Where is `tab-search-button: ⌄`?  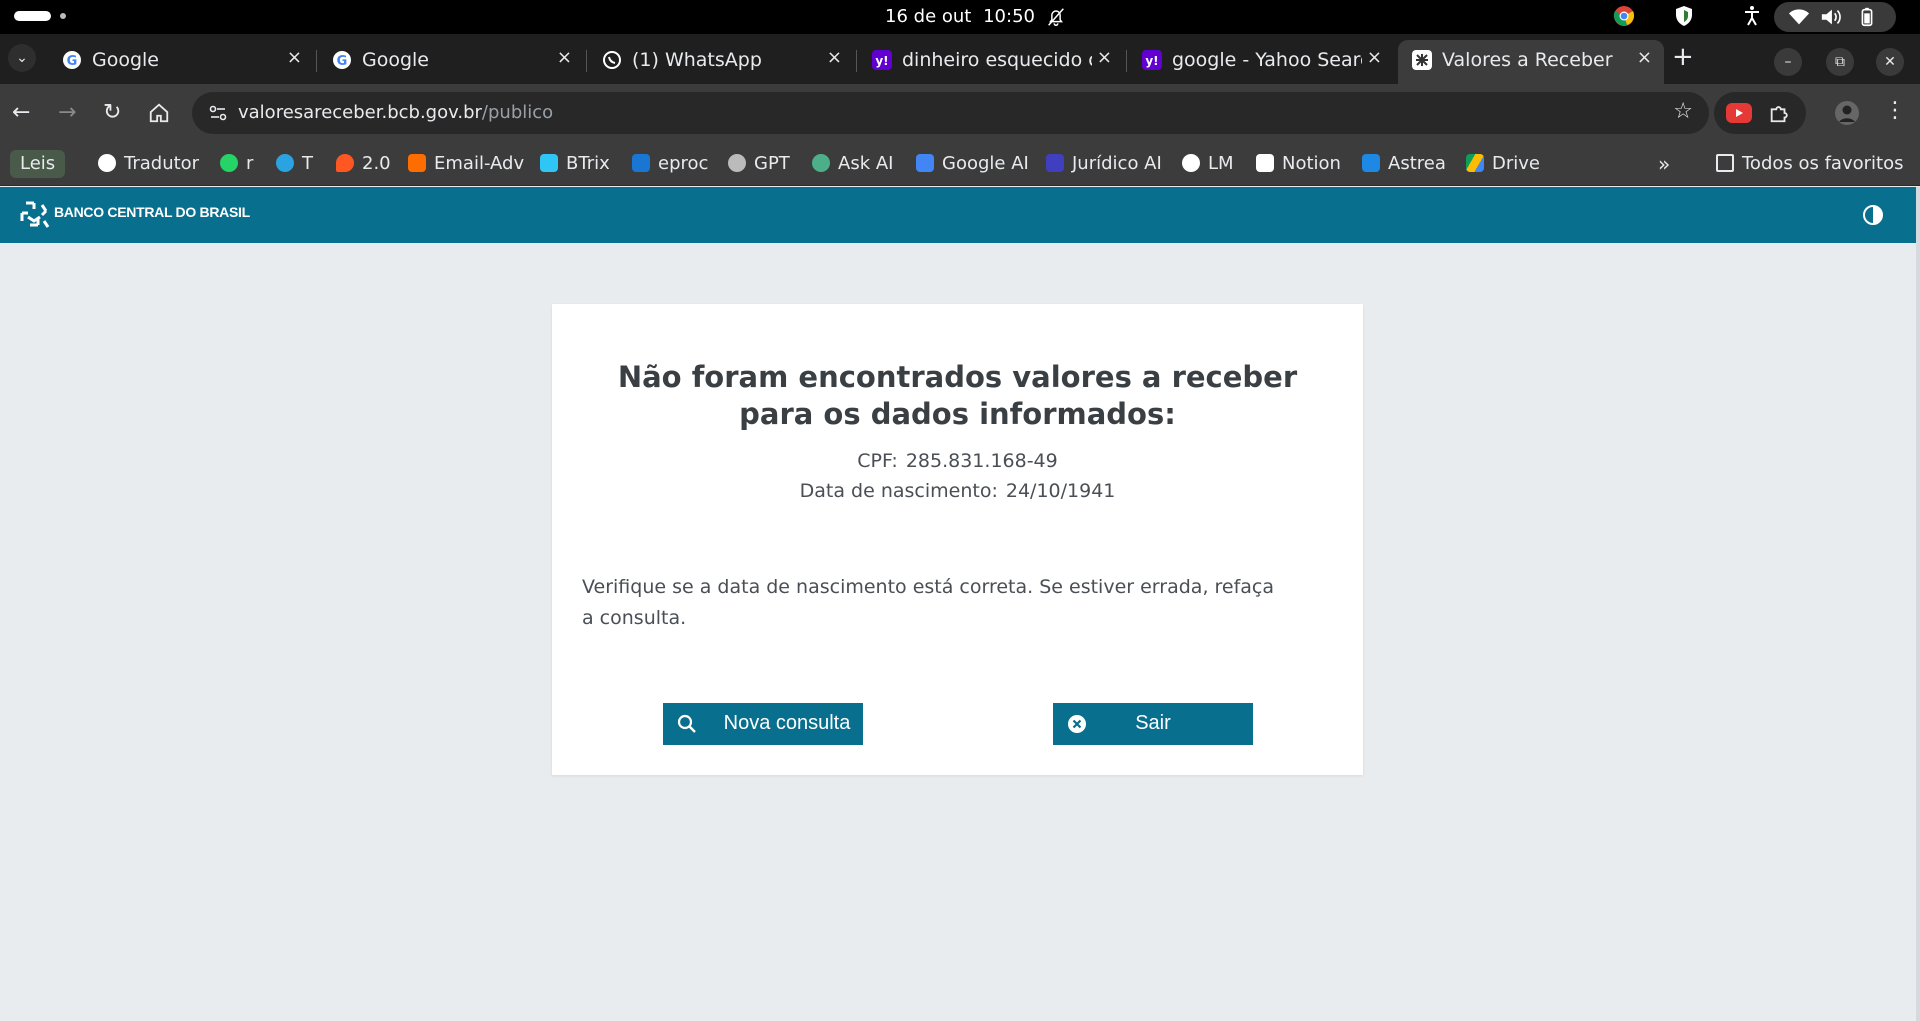
tab-search-button: ⌄ is located at coordinates (22, 58).